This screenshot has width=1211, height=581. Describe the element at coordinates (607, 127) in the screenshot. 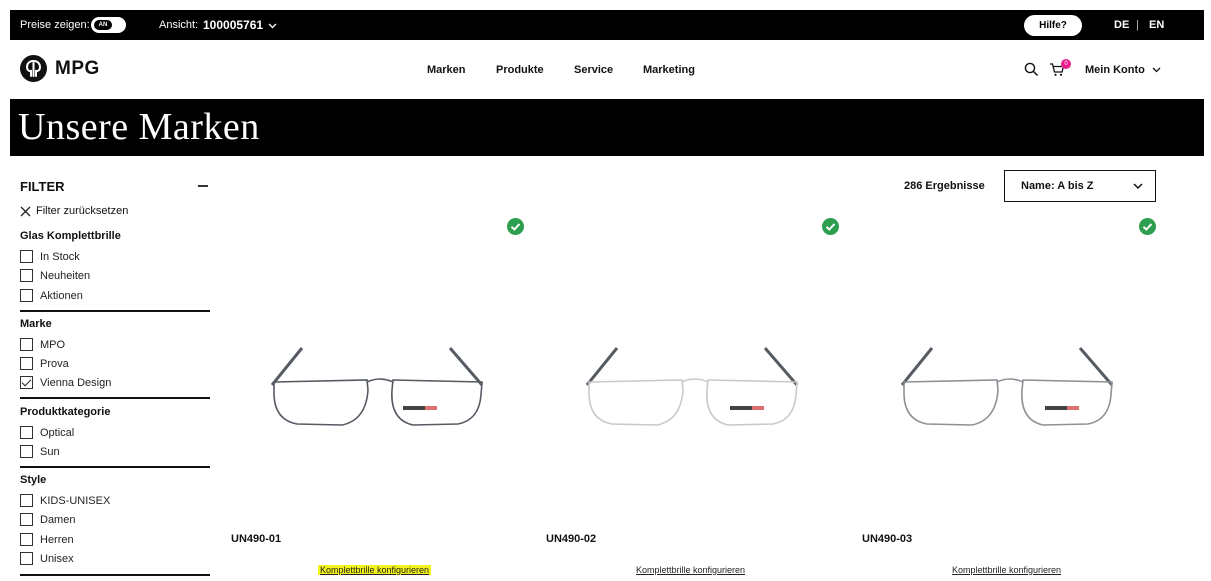

I see `page-banner: Unsere Marken` at that location.